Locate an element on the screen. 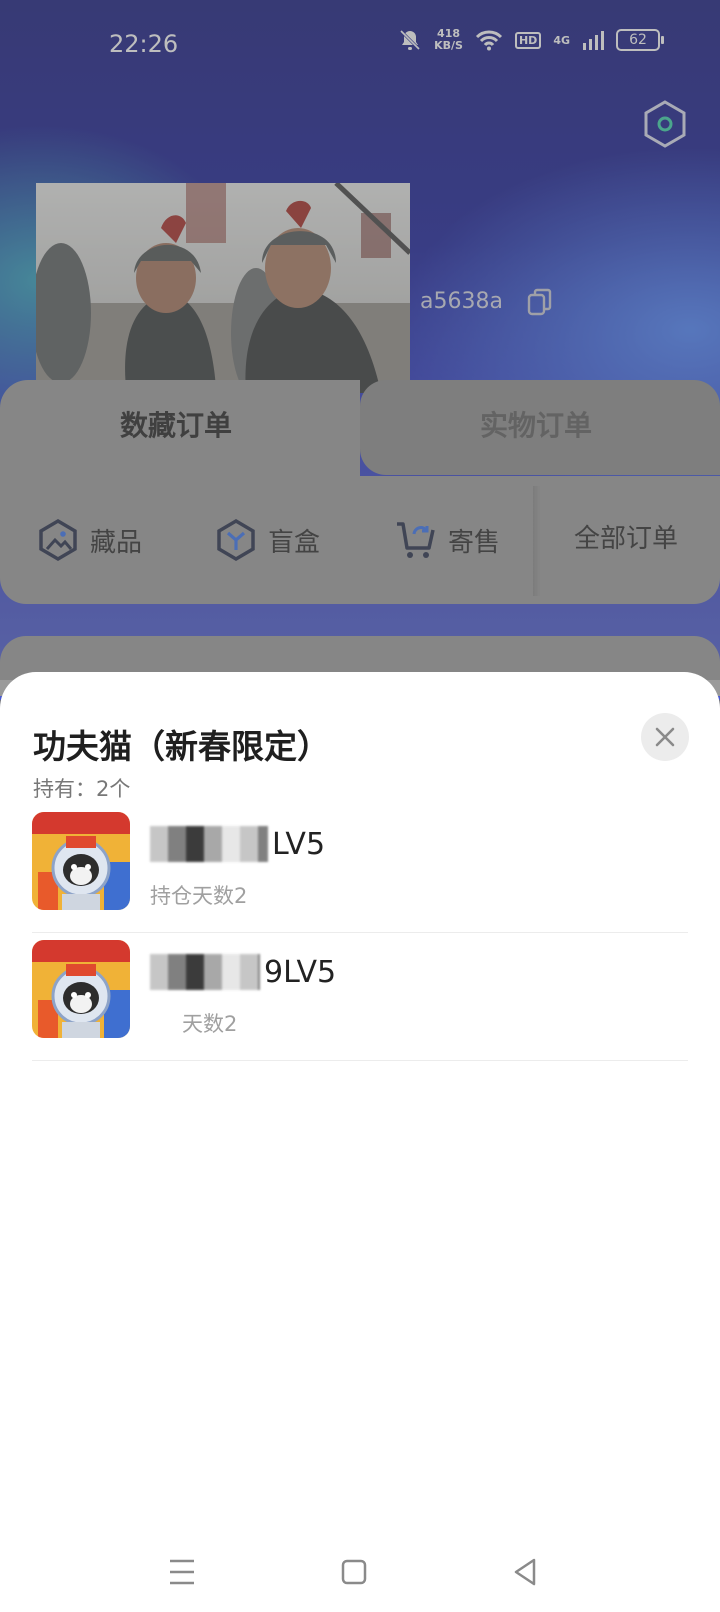  home-icon is located at coordinates (354, 1572).